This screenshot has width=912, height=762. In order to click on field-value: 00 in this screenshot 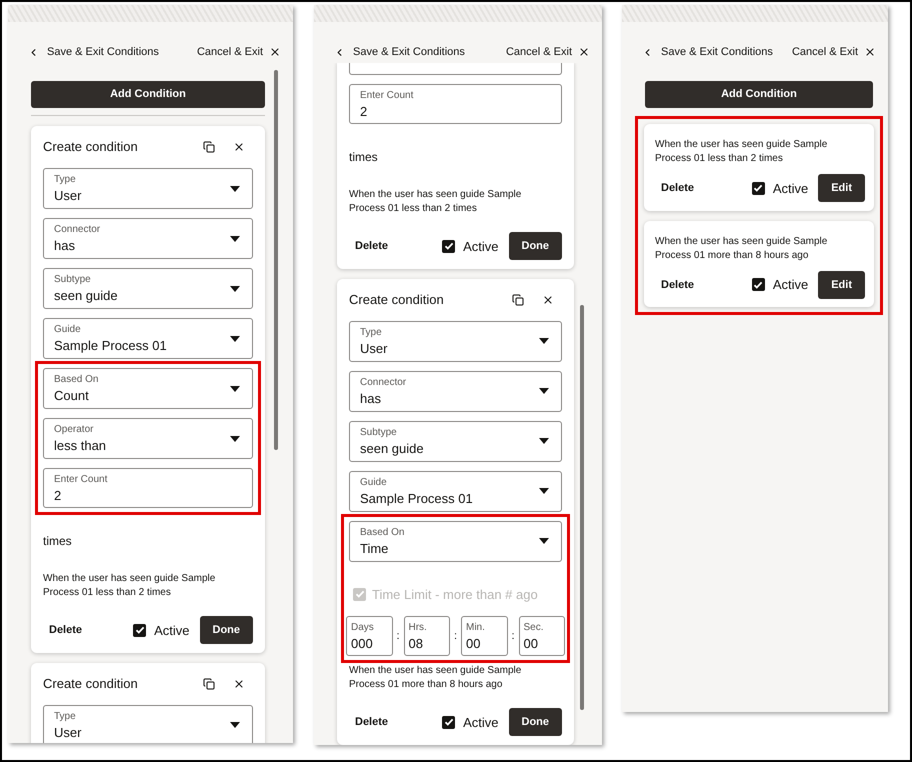, I will do `click(531, 643)`.